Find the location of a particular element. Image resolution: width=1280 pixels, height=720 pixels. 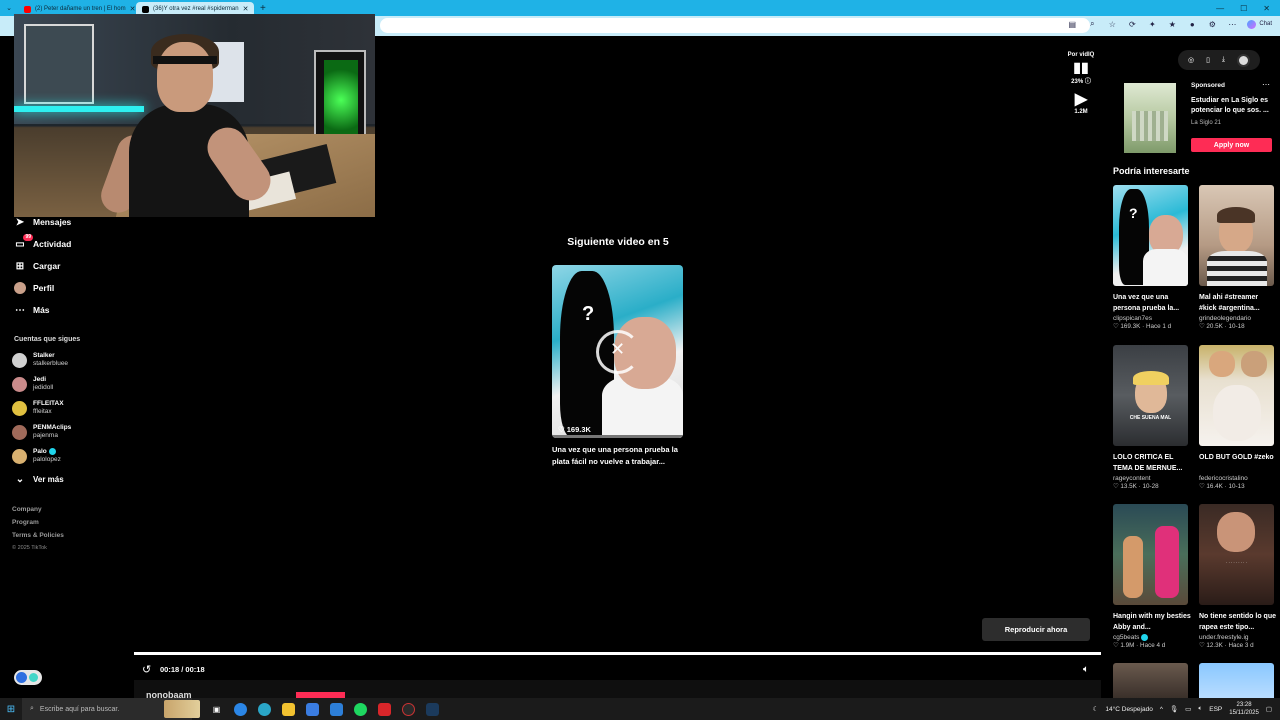

rec-user: under.freestyle.ig is located at coordinates (1224, 637).